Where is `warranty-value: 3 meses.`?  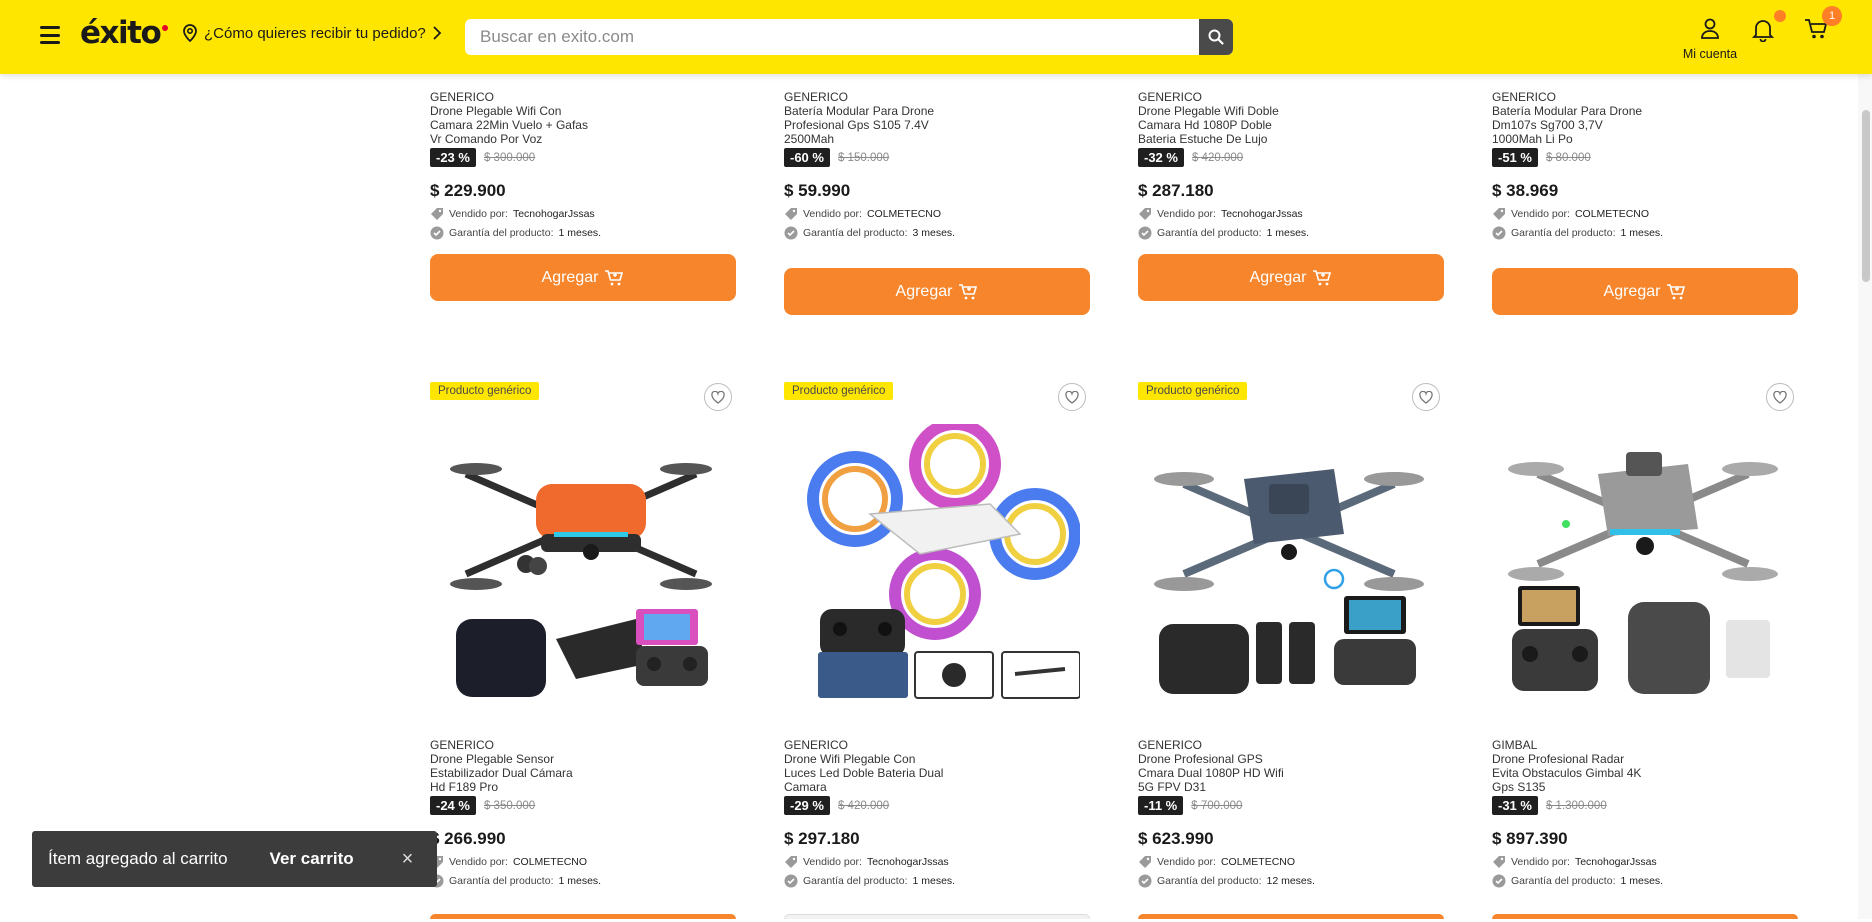 warranty-value: 3 meses. is located at coordinates (934, 233).